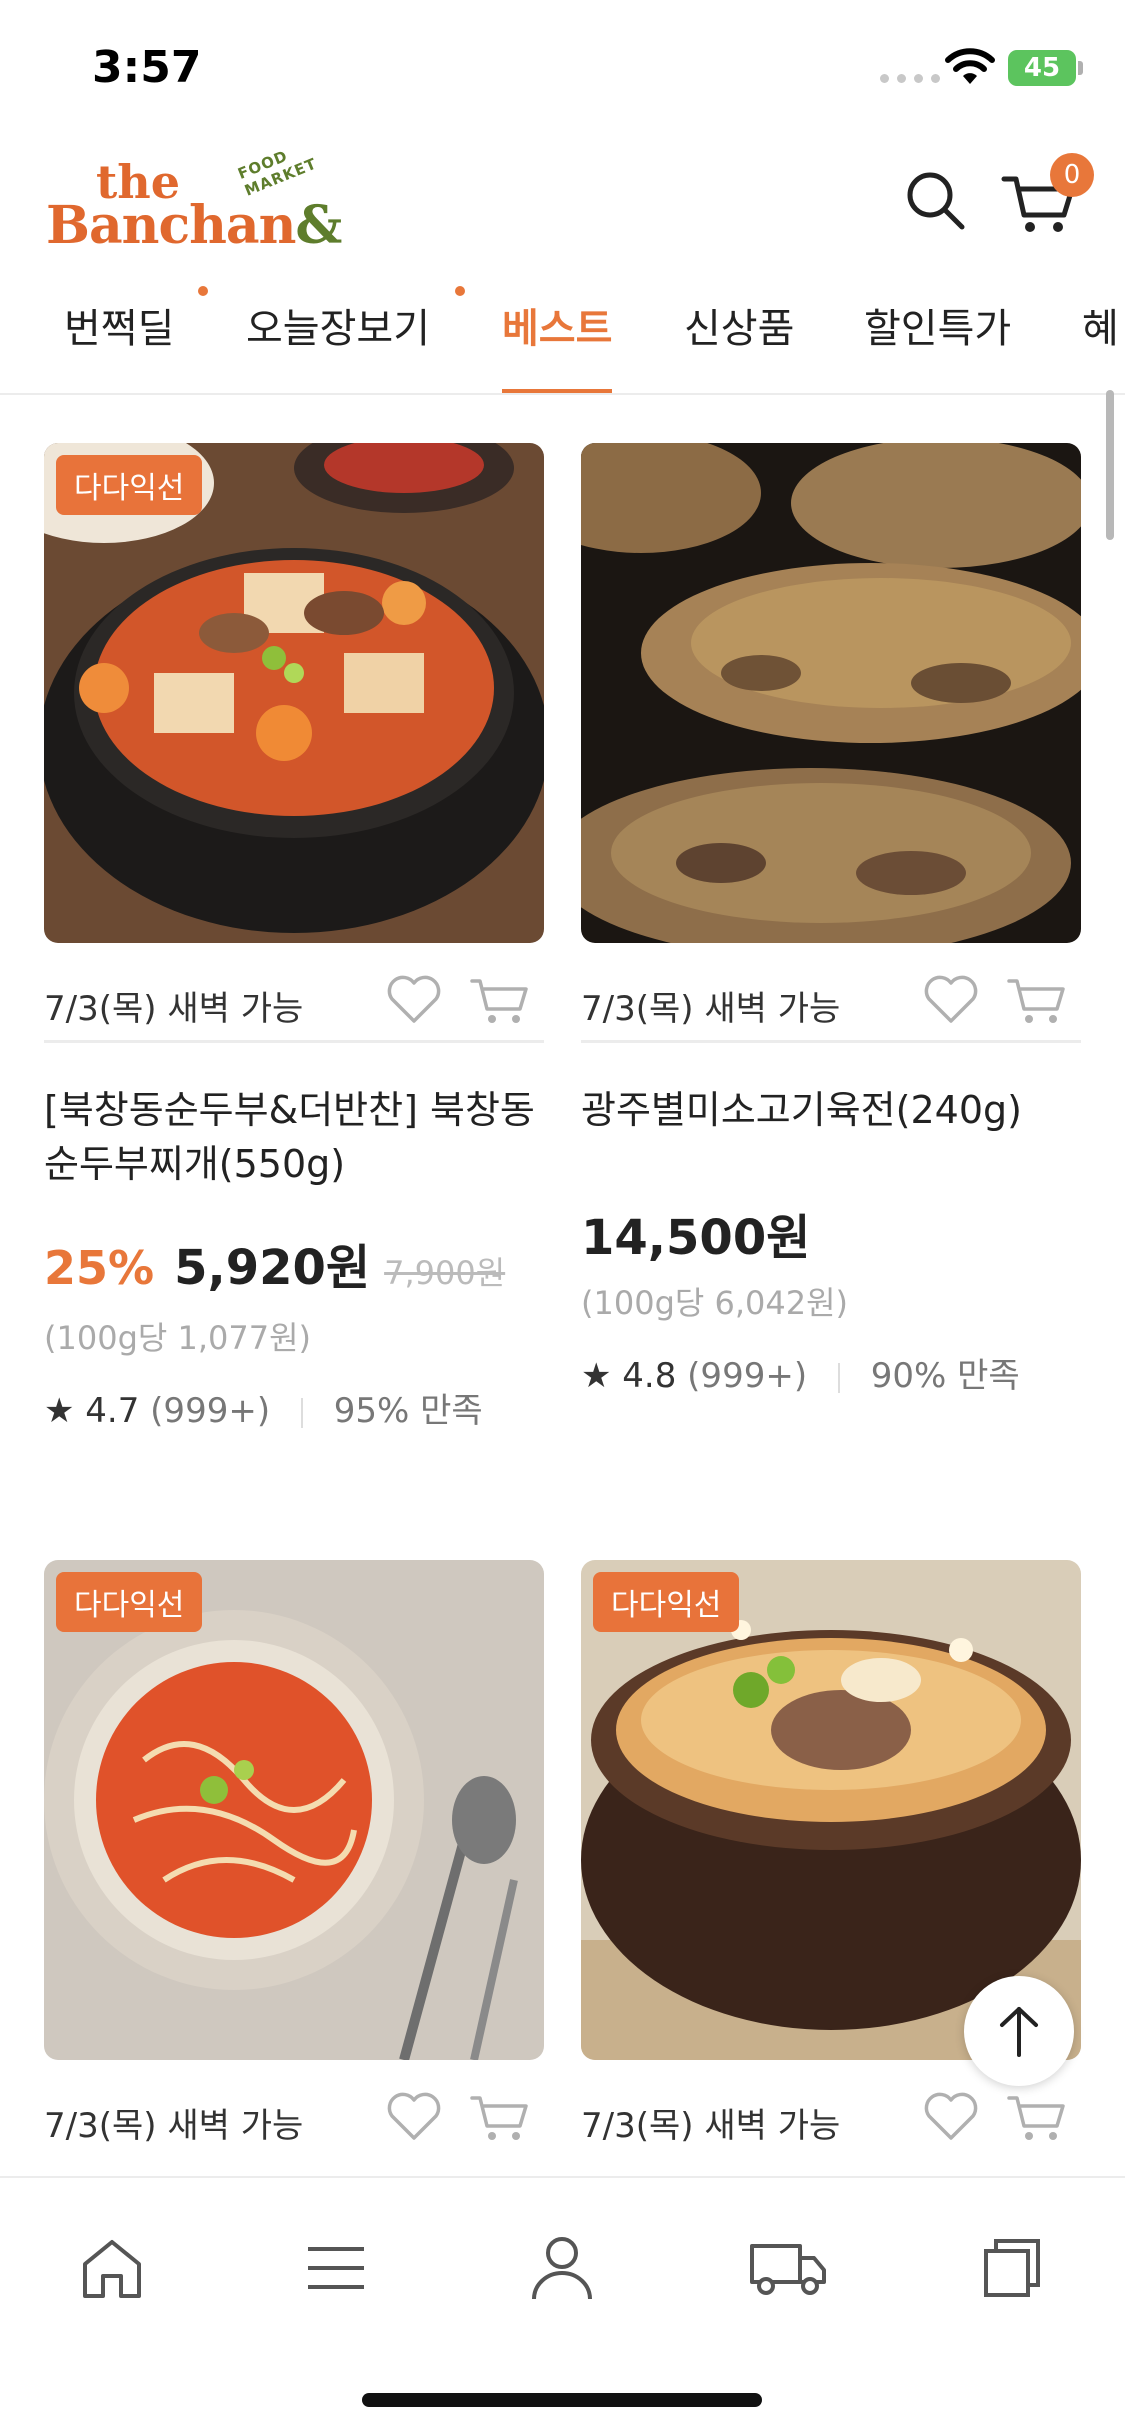  I want to click on tab-label: 번쩍딜, so click(119, 329).